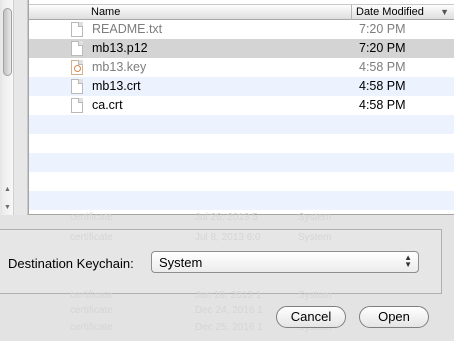 This screenshot has width=454, height=341. Describe the element at coordinates (119, 67) in the screenshot. I see `file-name: mb13.key` at that location.